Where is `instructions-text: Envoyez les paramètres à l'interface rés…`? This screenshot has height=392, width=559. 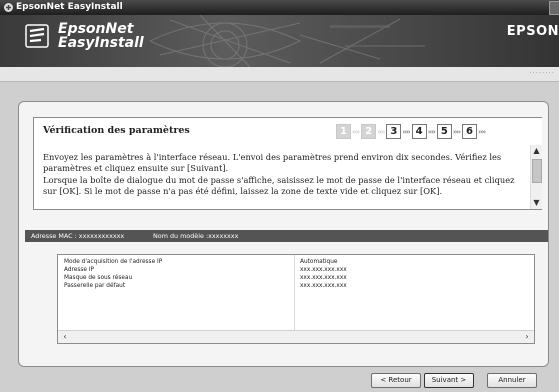 instructions-text: Envoyez les paramètres à l'interface rés… is located at coordinates (286, 174).